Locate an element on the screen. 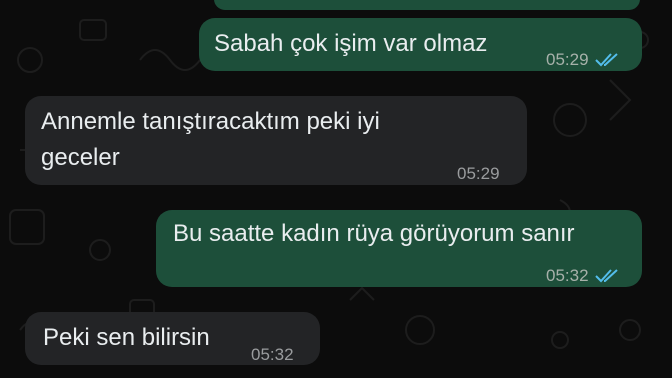 Image resolution: width=672 pixels, height=378 pixels. message-text-line-1: Annemle tanıştıracaktım peki iyi is located at coordinates (210, 121).